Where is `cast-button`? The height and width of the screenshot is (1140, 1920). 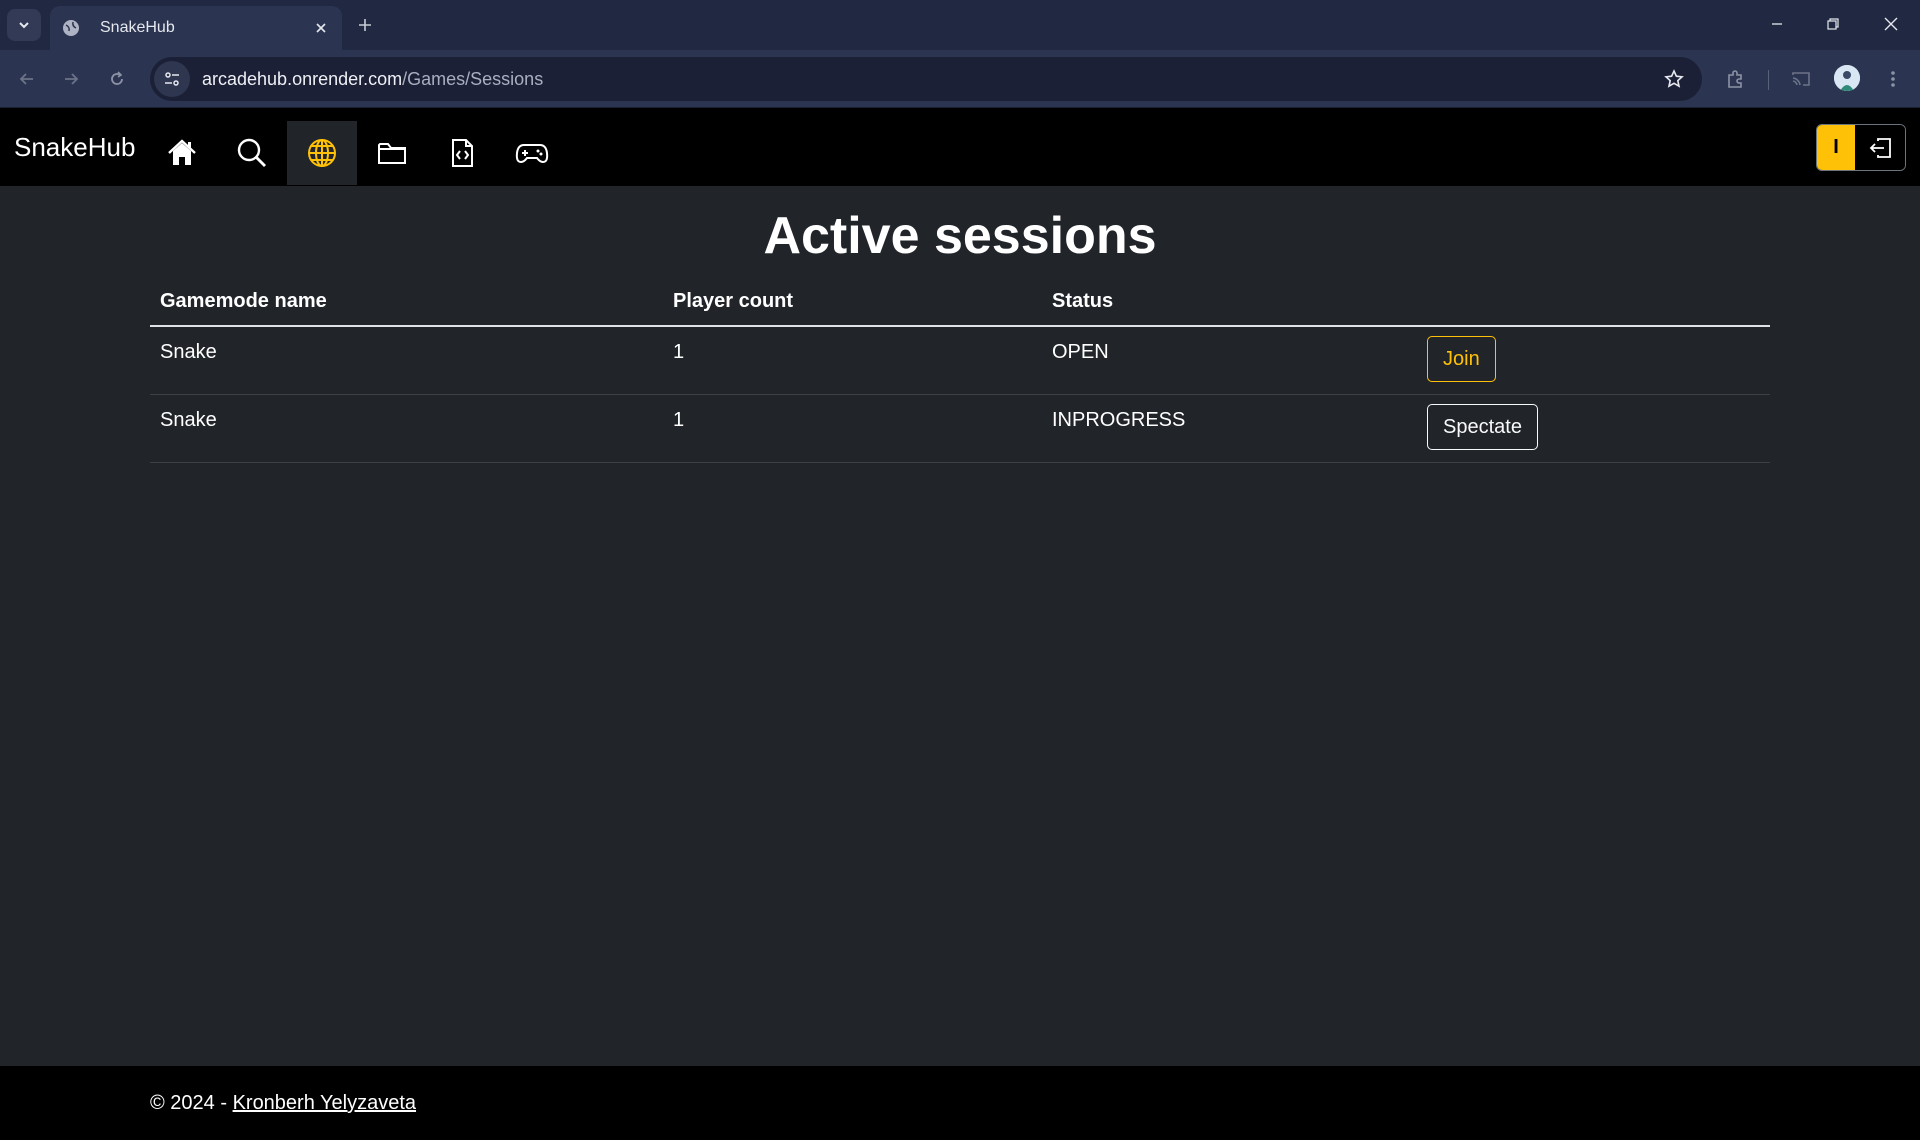
cast-button is located at coordinates (1801, 79).